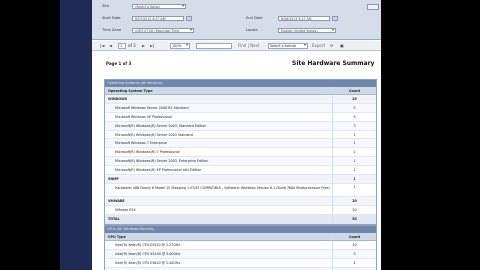 This screenshot has height=270, width=480. Describe the element at coordinates (114, 218) in the screenshot. I see `row-name: TOTAL` at that location.